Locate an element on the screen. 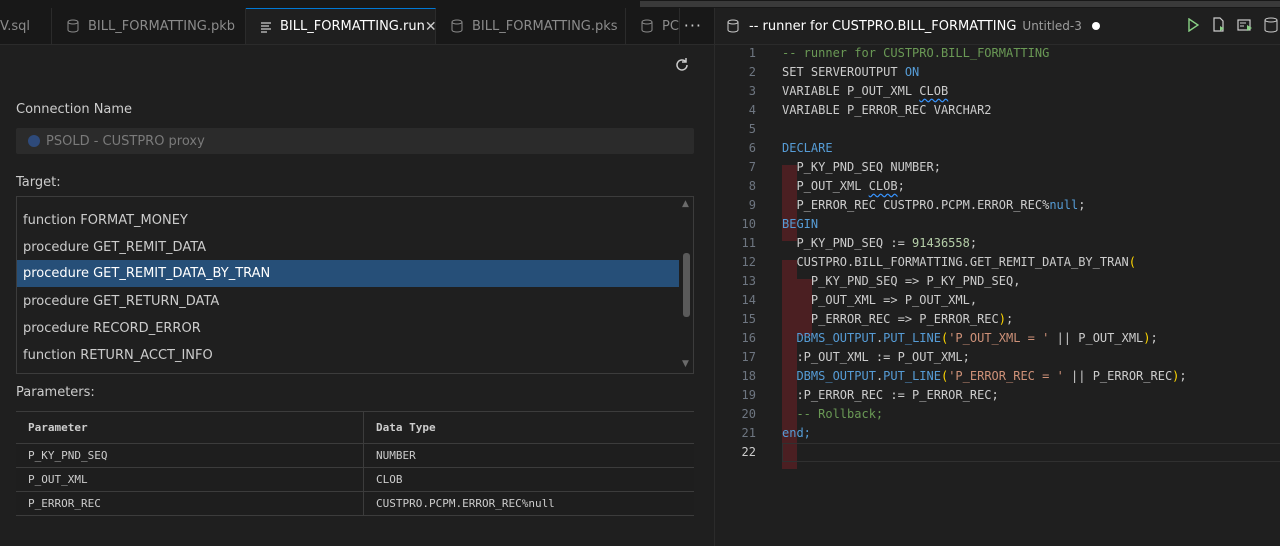 Image resolution: width=1280 pixels, height=546 pixels. tab-label: PC is located at coordinates (670, 26).